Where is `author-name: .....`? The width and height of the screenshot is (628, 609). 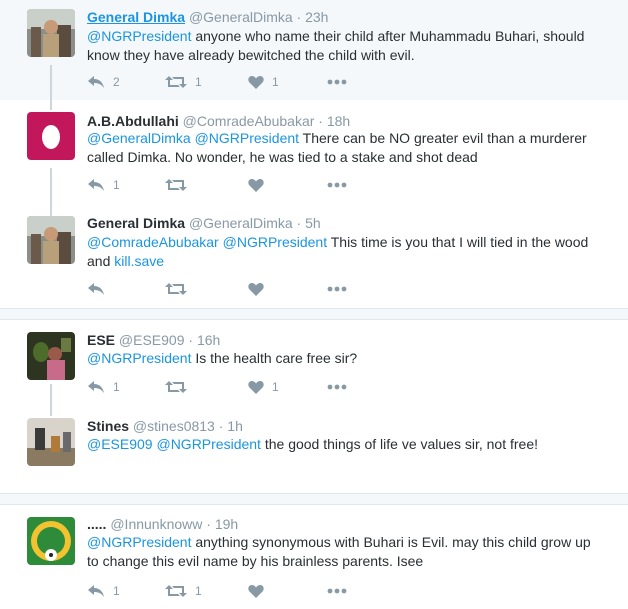
author-name: ..... is located at coordinates (96, 524).